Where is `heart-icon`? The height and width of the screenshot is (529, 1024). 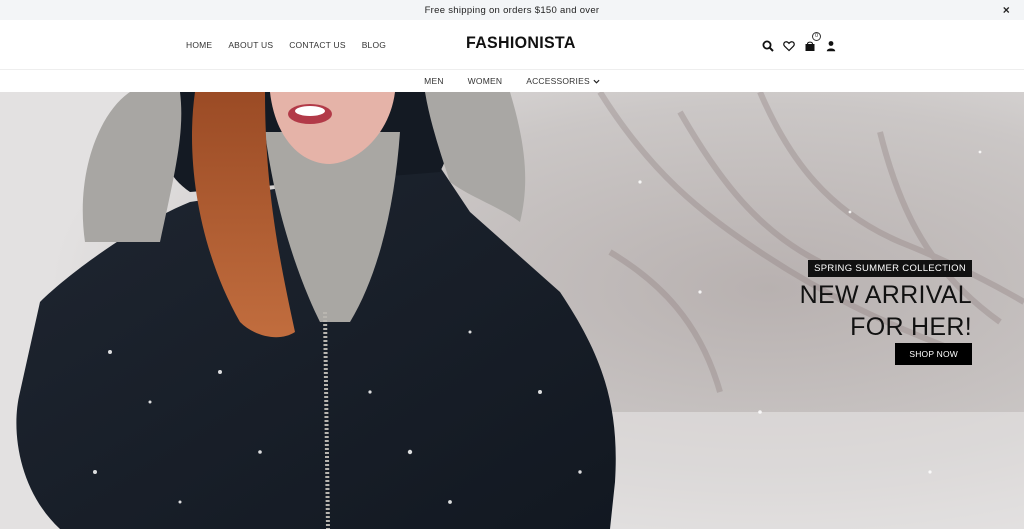
heart-icon is located at coordinates (789, 45).